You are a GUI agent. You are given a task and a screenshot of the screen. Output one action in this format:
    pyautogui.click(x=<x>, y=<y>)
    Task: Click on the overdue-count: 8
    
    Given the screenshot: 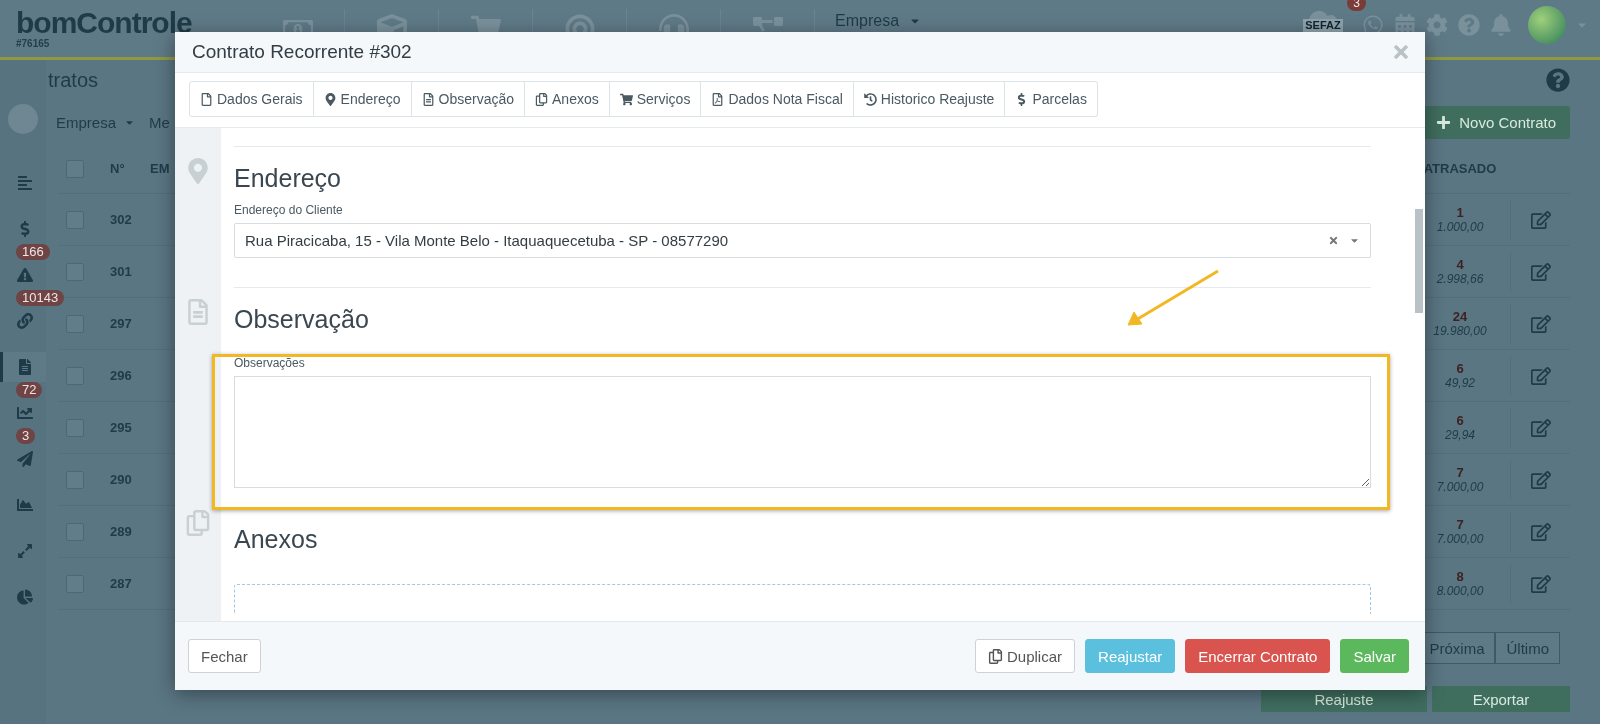 What is the action you would take?
    pyautogui.click(x=1460, y=576)
    